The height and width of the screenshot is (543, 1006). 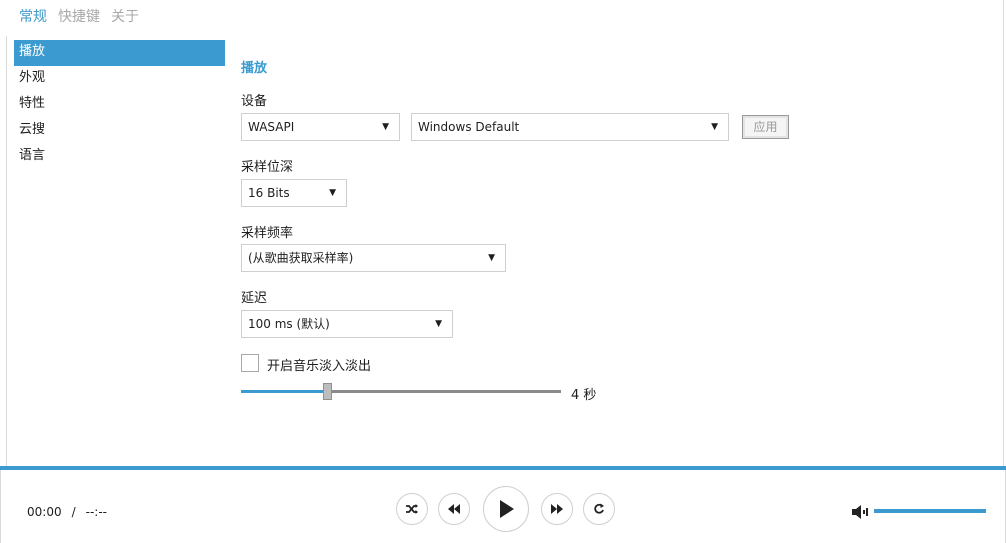 What do you see at coordinates (254, 68) in the screenshot?
I see `section-title: 播放` at bounding box center [254, 68].